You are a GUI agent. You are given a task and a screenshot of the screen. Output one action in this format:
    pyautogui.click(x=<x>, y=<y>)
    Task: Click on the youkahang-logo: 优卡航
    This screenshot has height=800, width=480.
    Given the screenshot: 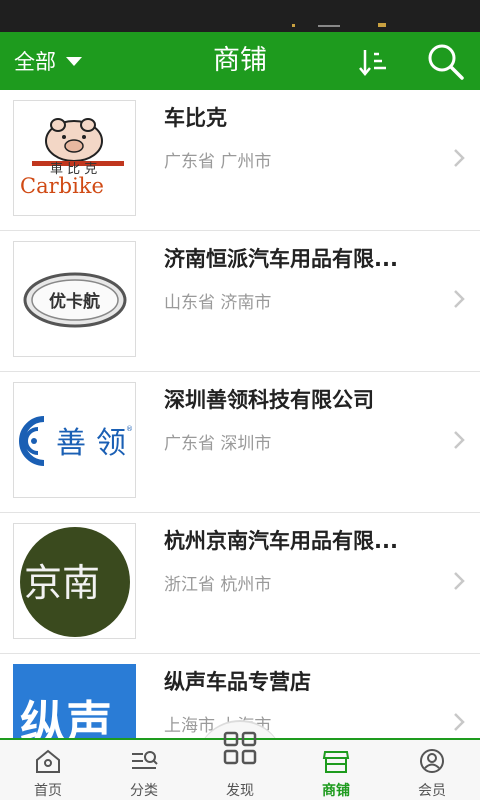 What is the action you would take?
    pyautogui.click(x=74, y=299)
    